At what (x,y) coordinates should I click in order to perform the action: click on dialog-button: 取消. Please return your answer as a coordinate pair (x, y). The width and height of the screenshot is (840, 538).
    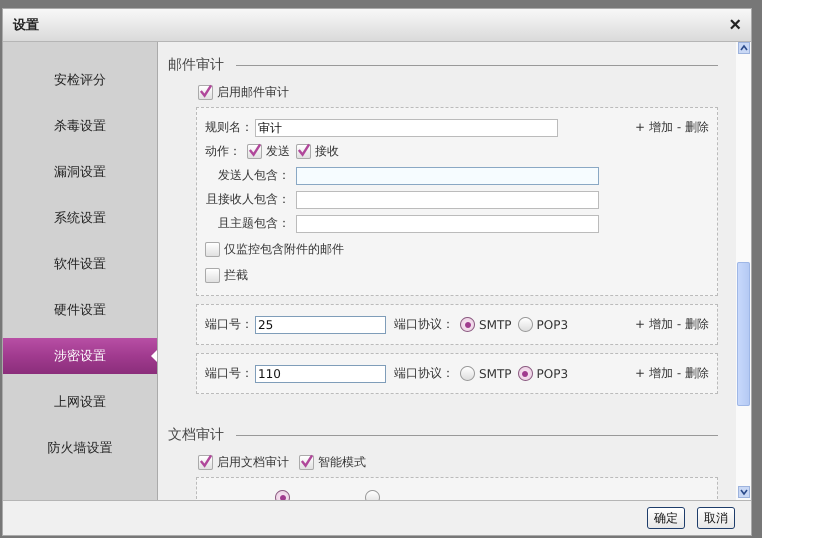
    Looking at the image, I should click on (716, 518).